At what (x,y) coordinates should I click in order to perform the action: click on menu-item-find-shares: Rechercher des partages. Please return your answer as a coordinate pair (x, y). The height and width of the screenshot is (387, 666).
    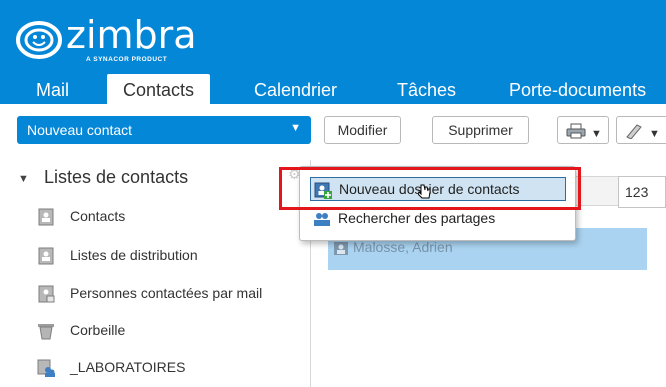
    Looking at the image, I should click on (438, 219).